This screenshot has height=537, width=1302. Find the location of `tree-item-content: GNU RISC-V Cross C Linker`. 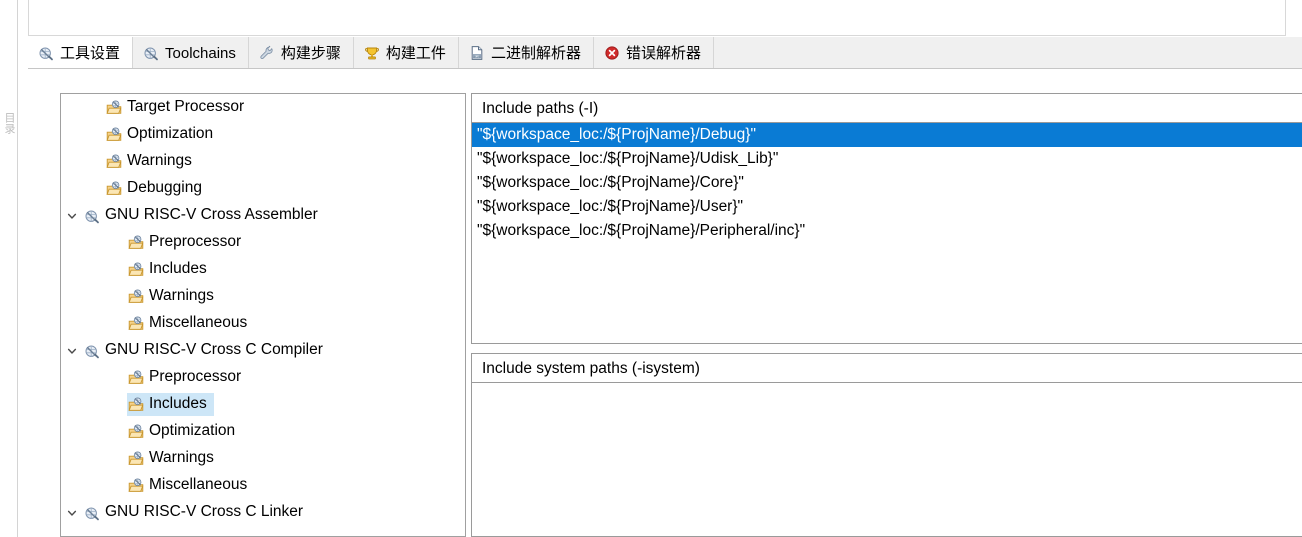

tree-item-content: GNU RISC-V Cross C Linker is located at coordinates (196, 512).